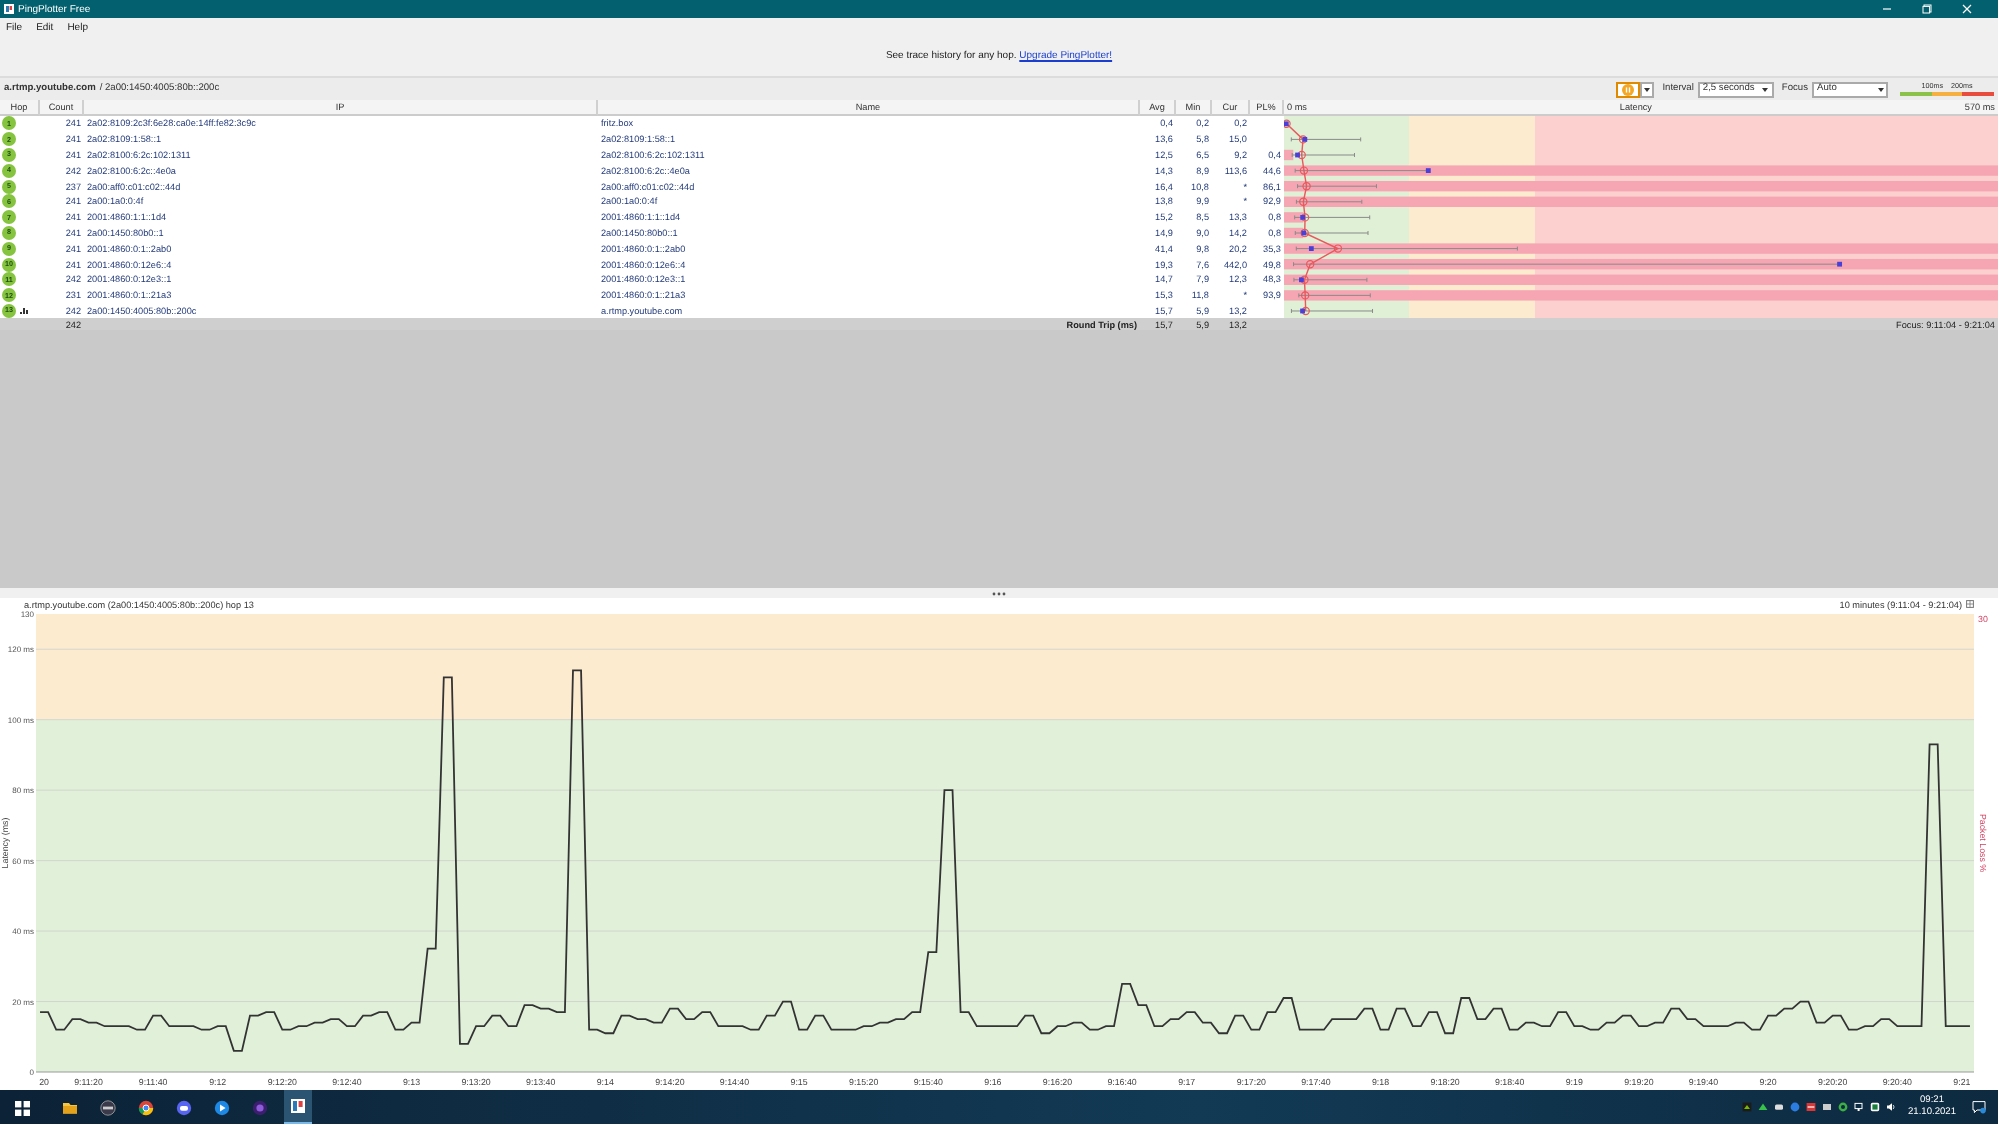 This screenshot has height=1124, width=1998. I want to click on notification-icon, so click(1979, 1107).